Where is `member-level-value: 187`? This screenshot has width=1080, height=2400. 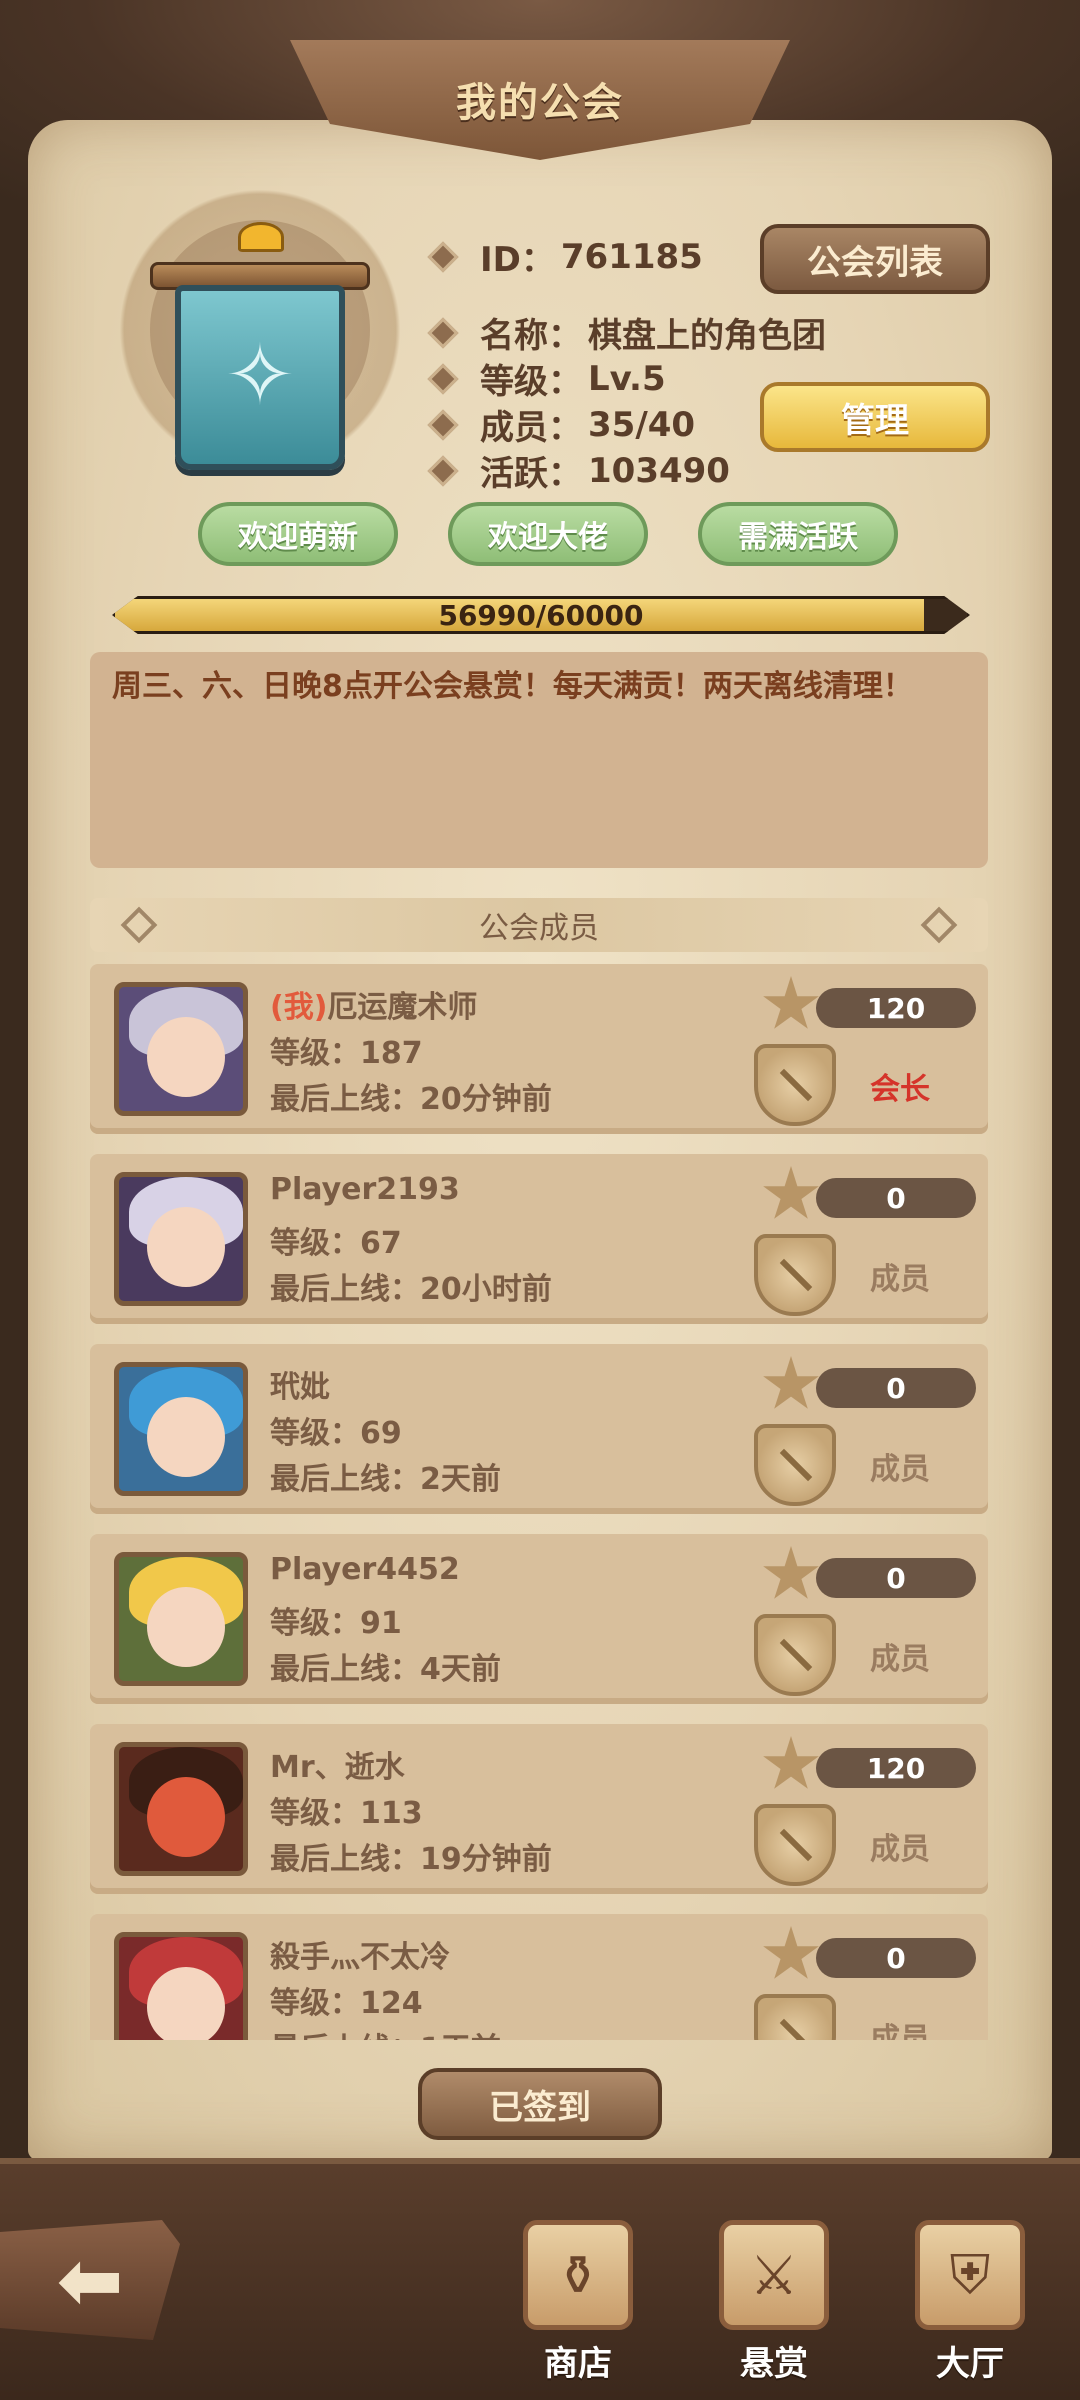
member-level-value: 187 is located at coordinates (391, 1053).